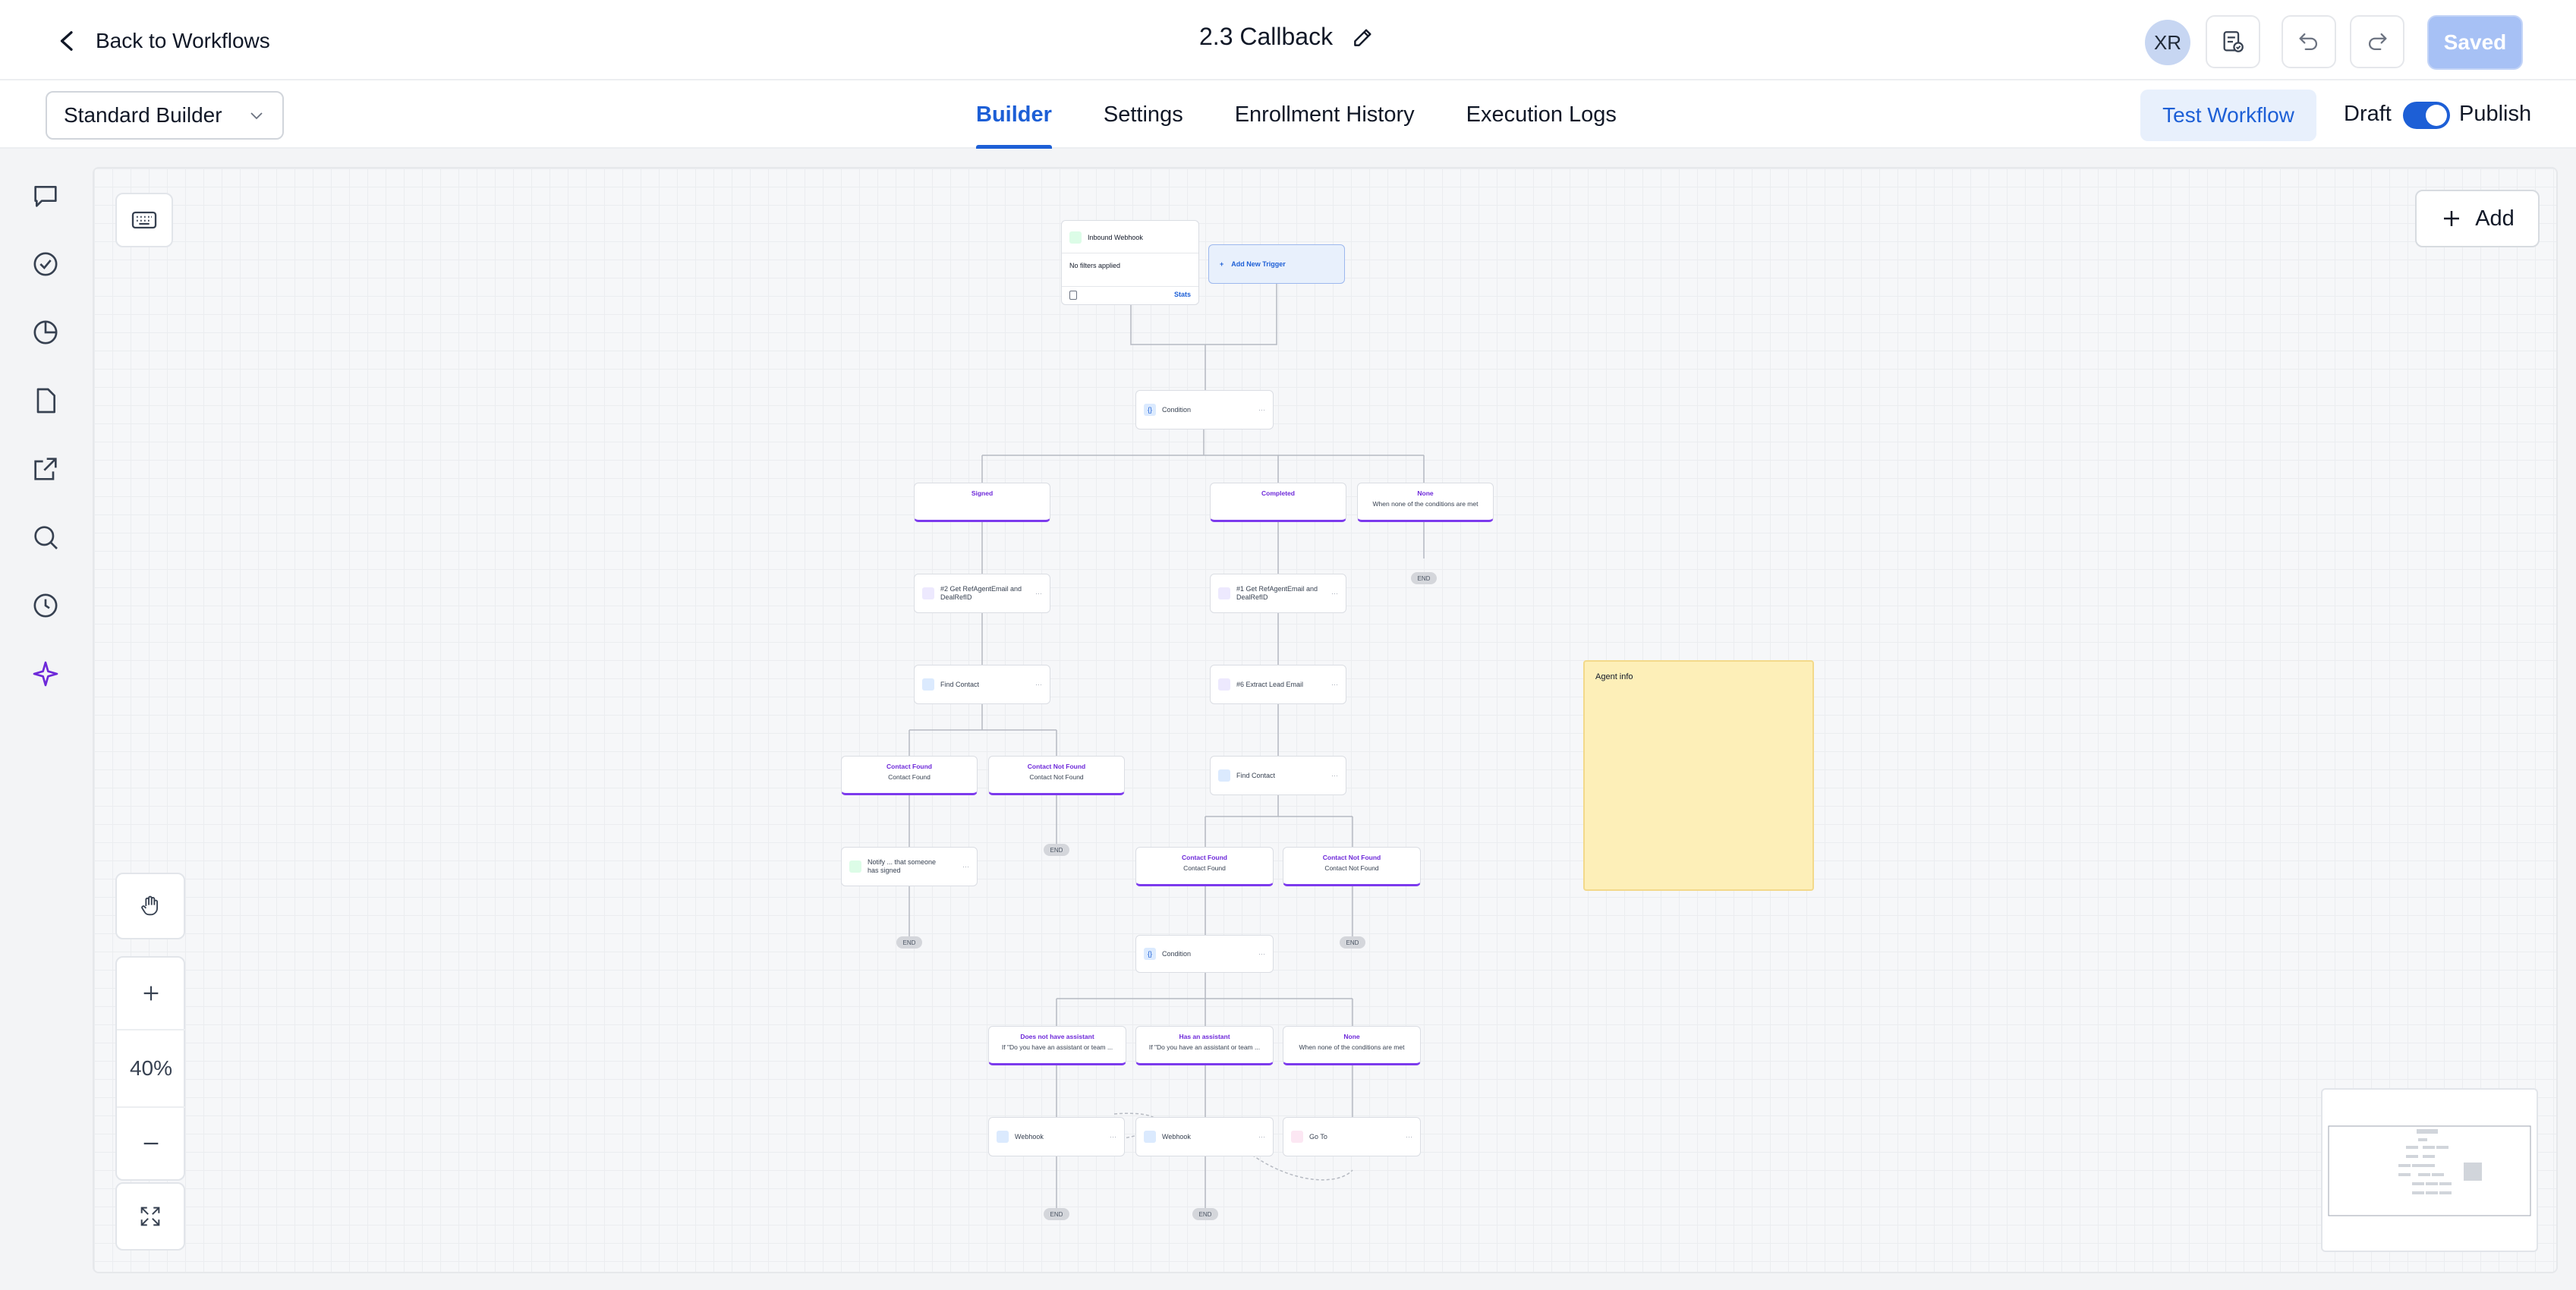  What do you see at coordinates (2495, 114) in the screenshot?
I see `publish-label: Publish` at bounding box center [2495, 114].